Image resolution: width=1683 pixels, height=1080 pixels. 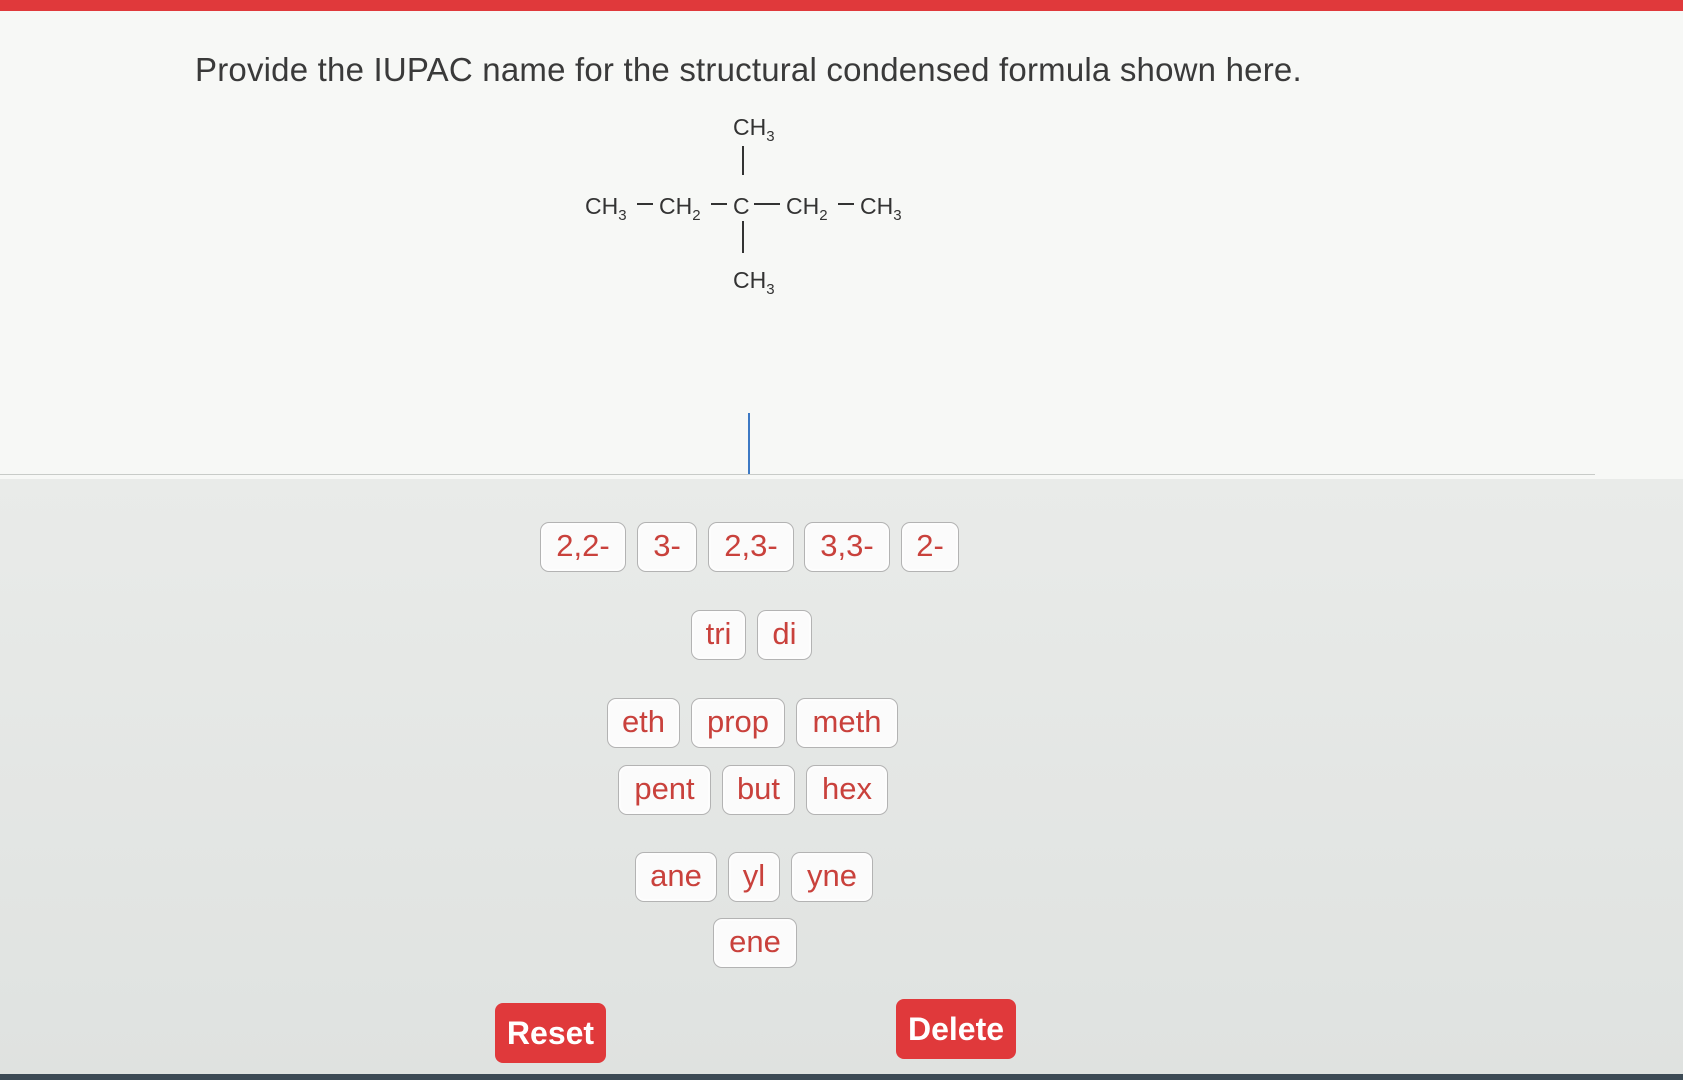 I want to click on tile-prefix-di: di, so click(x=784, y=635).